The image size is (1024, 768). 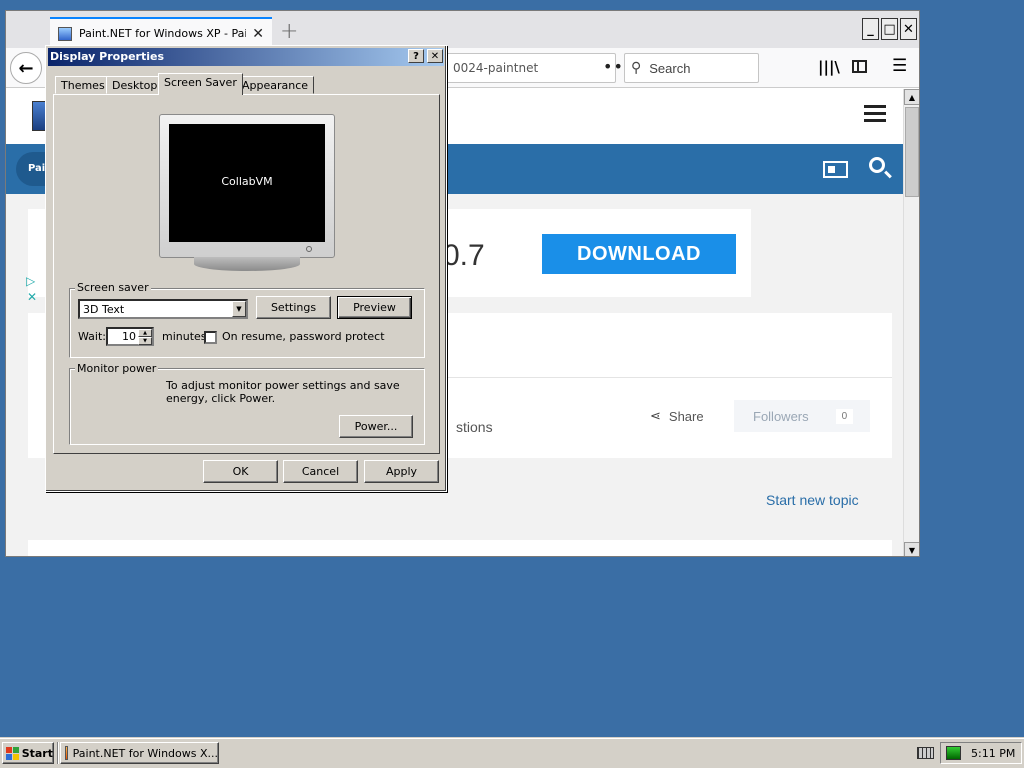 What do you see at coordinates (870, 29) in the screenshot?
I see `minimize-button: _` at bounding box center [870, 29].